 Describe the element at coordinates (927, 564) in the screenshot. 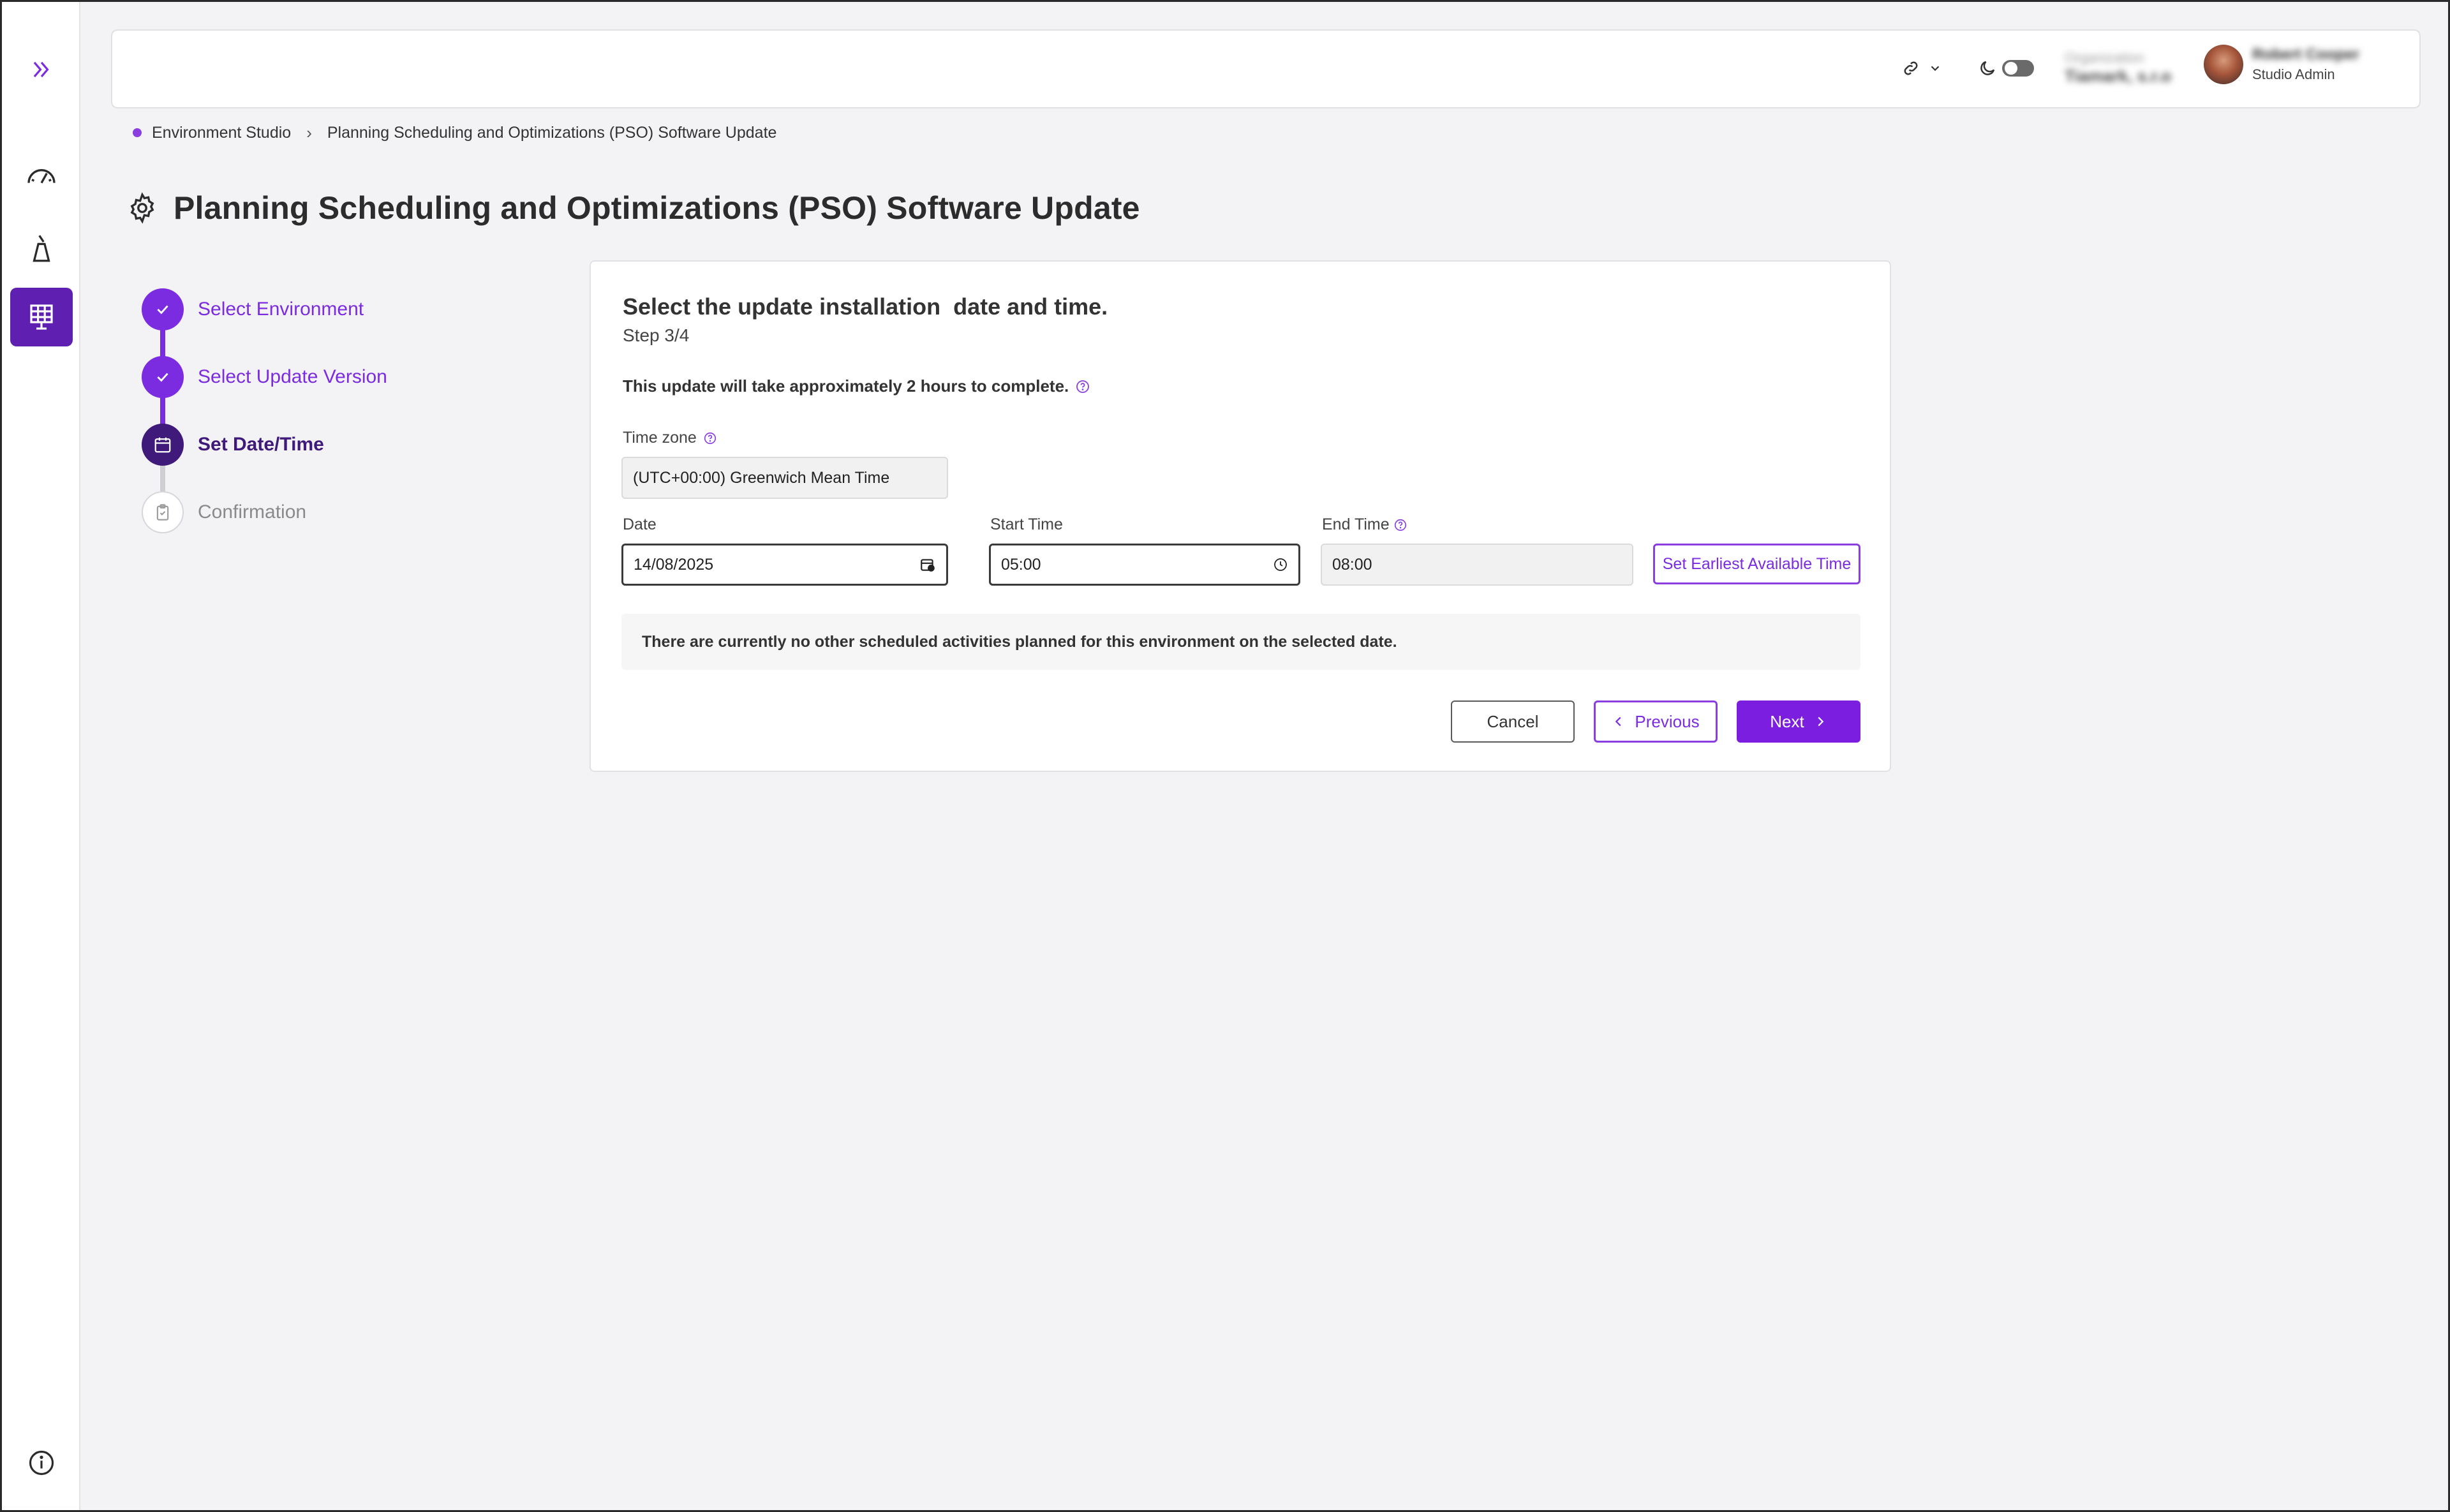

I see `calendar-picker-icon` at that location.